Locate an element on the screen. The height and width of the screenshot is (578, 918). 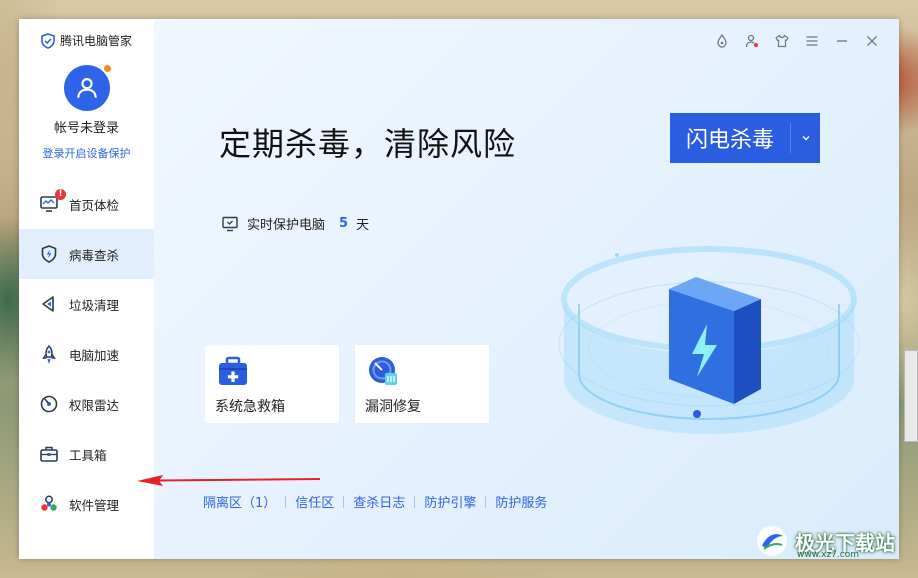
sidebar-item-label: 病毒查杀 is located at coordinates (94, 255).